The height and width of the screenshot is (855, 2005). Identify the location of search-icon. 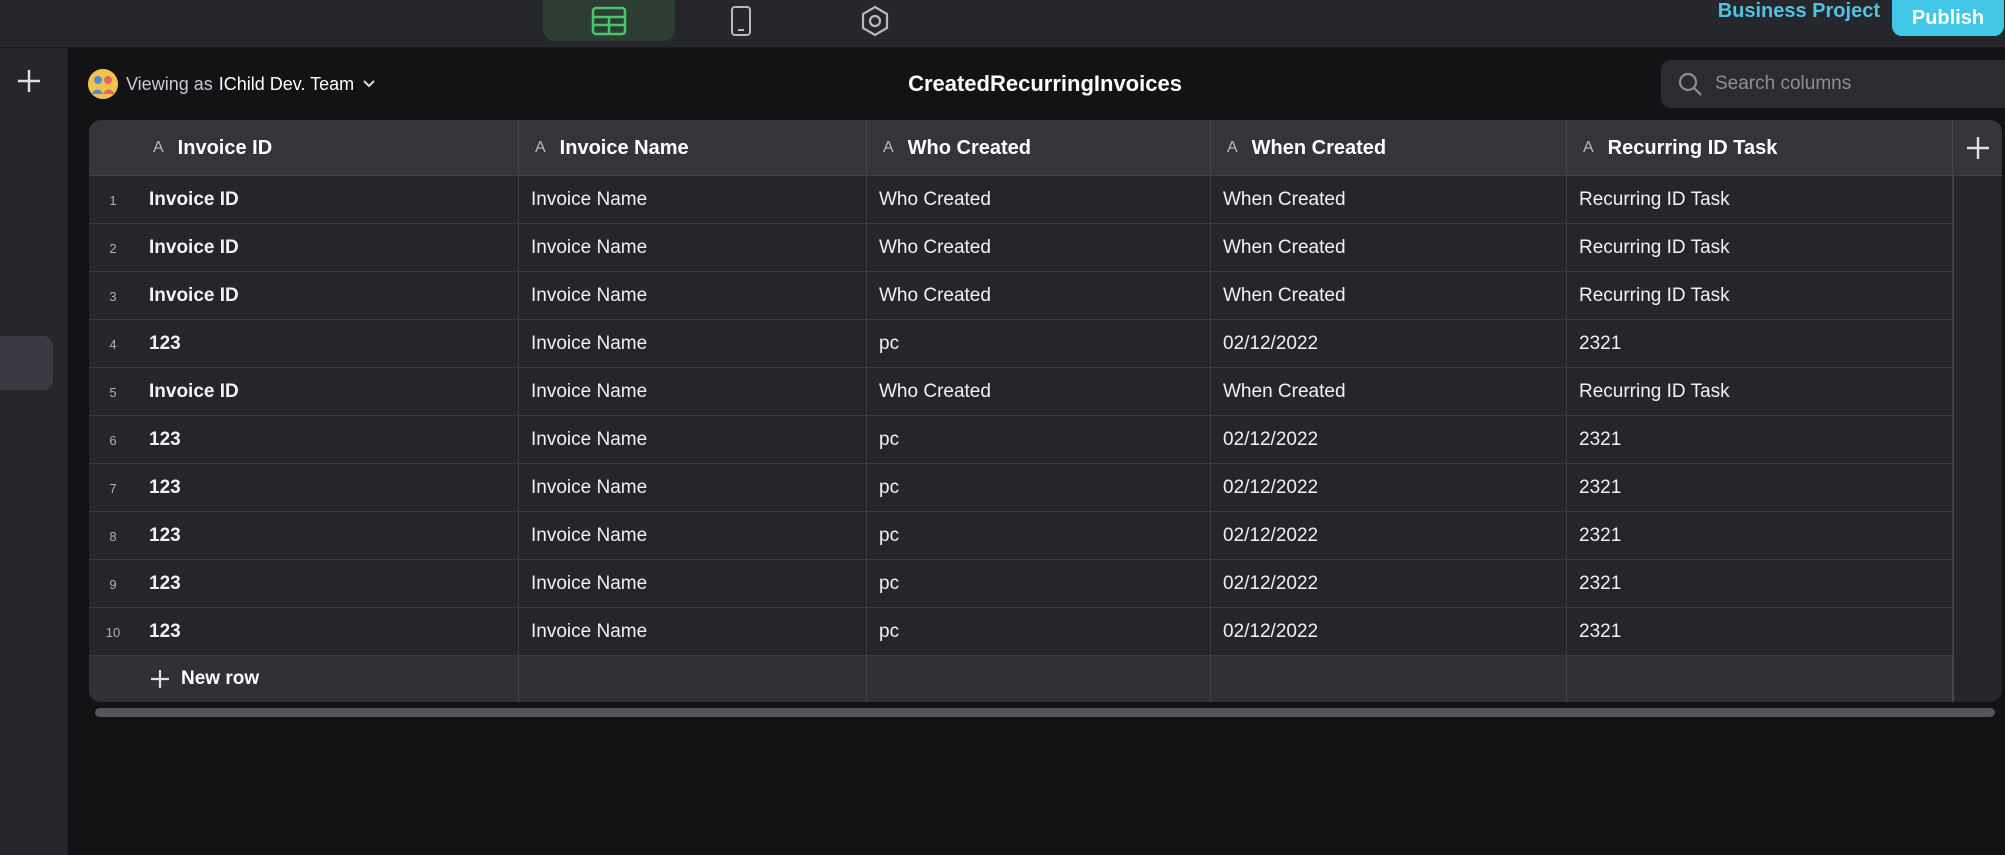
(1690, 84).